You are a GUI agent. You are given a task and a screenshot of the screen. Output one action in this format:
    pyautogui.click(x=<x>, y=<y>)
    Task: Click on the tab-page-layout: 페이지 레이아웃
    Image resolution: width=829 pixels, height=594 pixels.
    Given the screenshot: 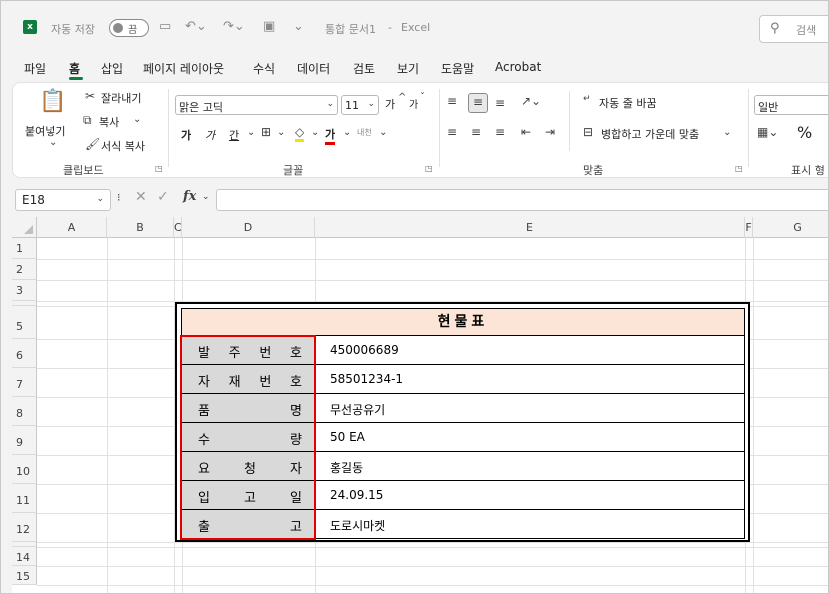 What is the action you would take?
    pyautogui.click(x=183, y=68)
    